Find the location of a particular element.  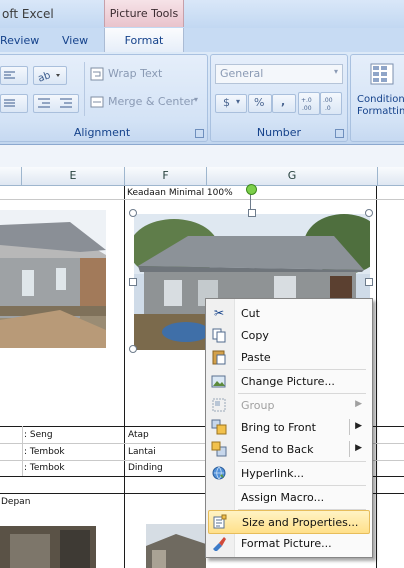

picture-tools-context-tab: Picture Tools is located at coordinates (144, 13).